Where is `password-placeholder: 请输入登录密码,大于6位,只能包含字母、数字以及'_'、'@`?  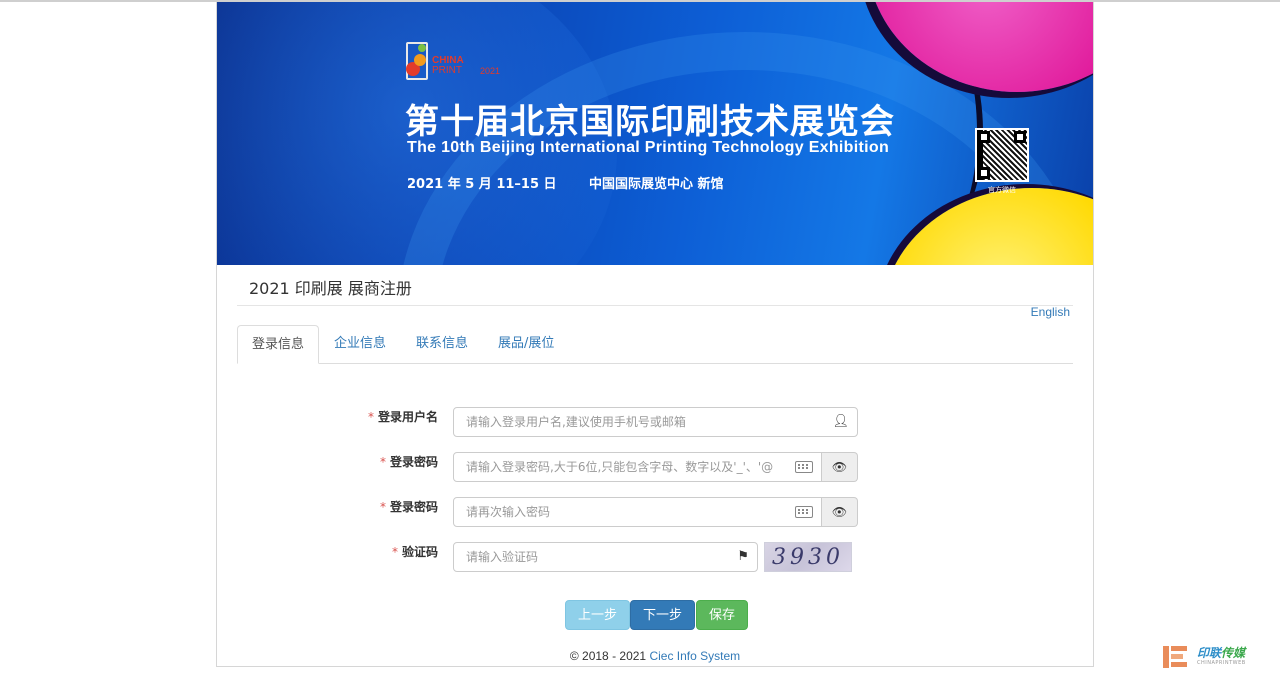 password-placeholder: 请输入登录密码,大于6位,只能包含字母、数字以及'_'、'@ is located at coordinates (620, 467).